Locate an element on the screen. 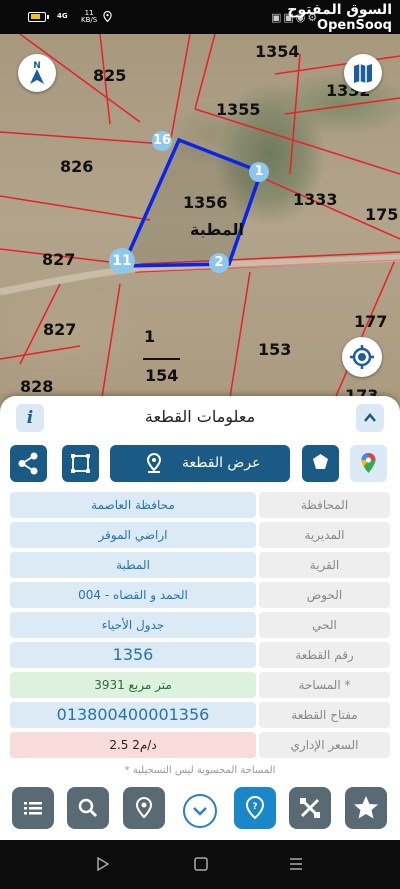 The image size is (400, 889). info-row-village: المطبة القرية is located at coordinates (200, 565).